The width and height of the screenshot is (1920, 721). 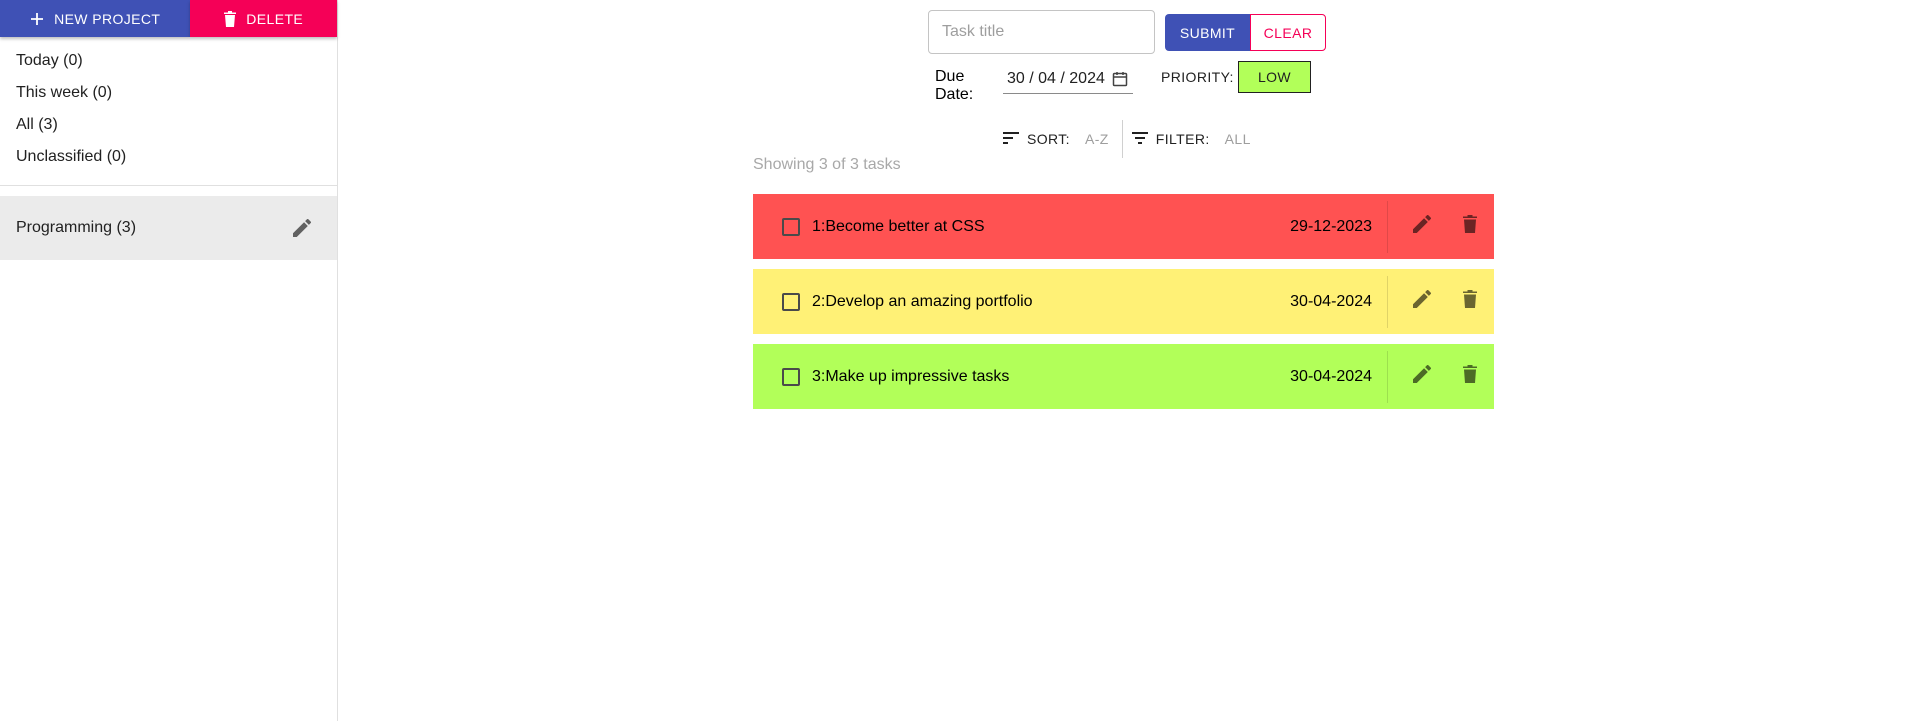 What do you see at coordinates (168, 93) in the screenshot?
I see `view-item-this-week: This week (0)` at bounding box center [168, 93].